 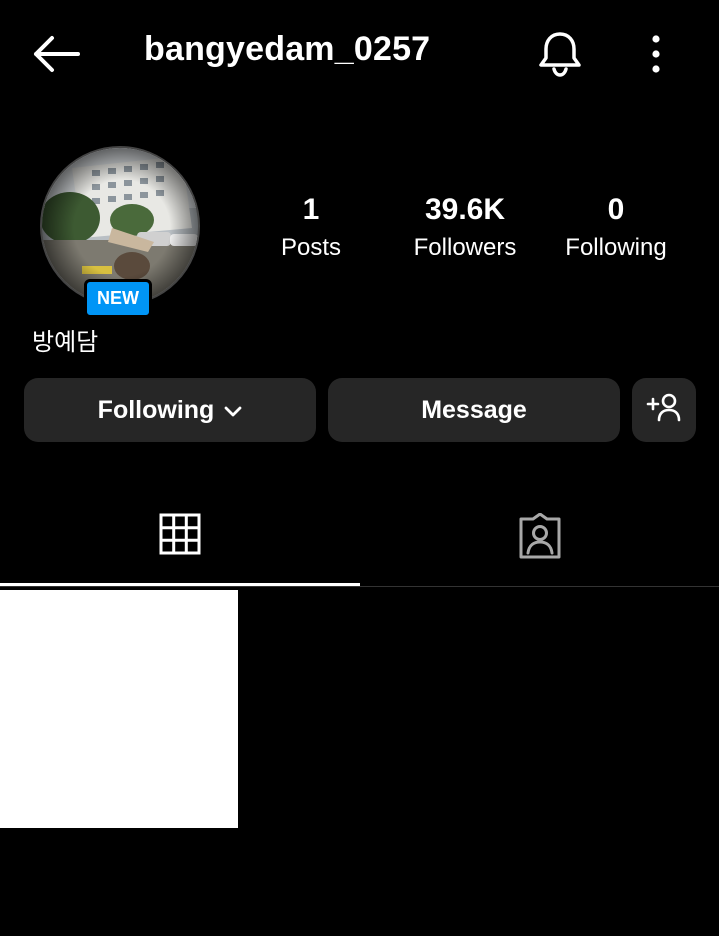 What do you see at coordinates (120, 232) in the screenshot?
I see `profile-avatar: NEW` at bounding box center [120, 232].